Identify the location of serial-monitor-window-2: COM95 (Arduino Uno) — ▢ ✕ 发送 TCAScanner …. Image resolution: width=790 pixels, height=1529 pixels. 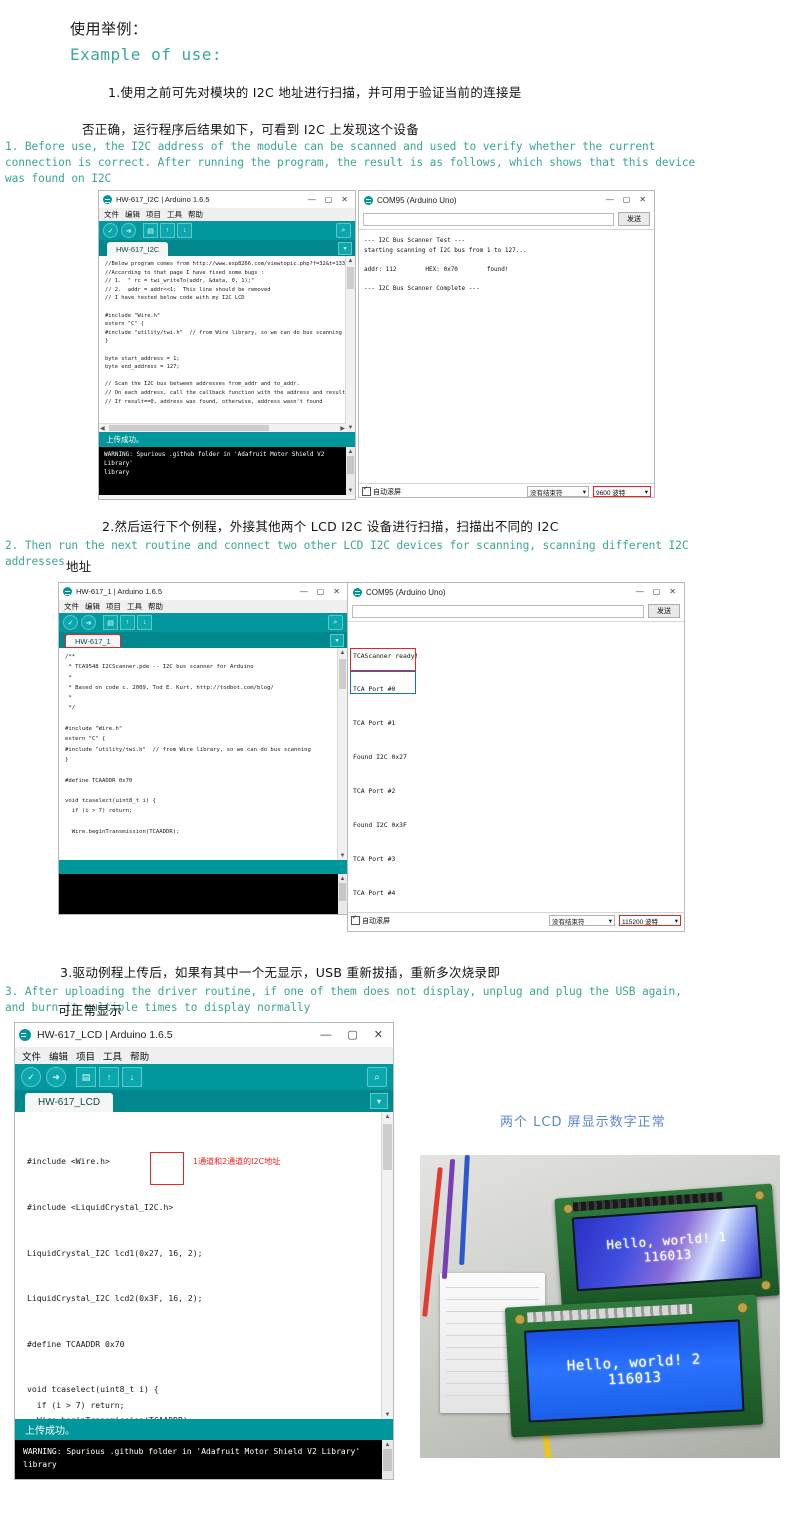
(516, 757).